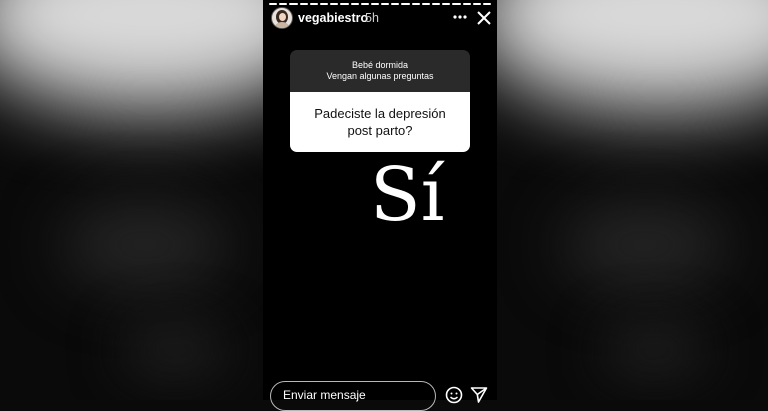  Describe the element at coordinates (282, 18) in the screenshot. I see `avatar` at that location.